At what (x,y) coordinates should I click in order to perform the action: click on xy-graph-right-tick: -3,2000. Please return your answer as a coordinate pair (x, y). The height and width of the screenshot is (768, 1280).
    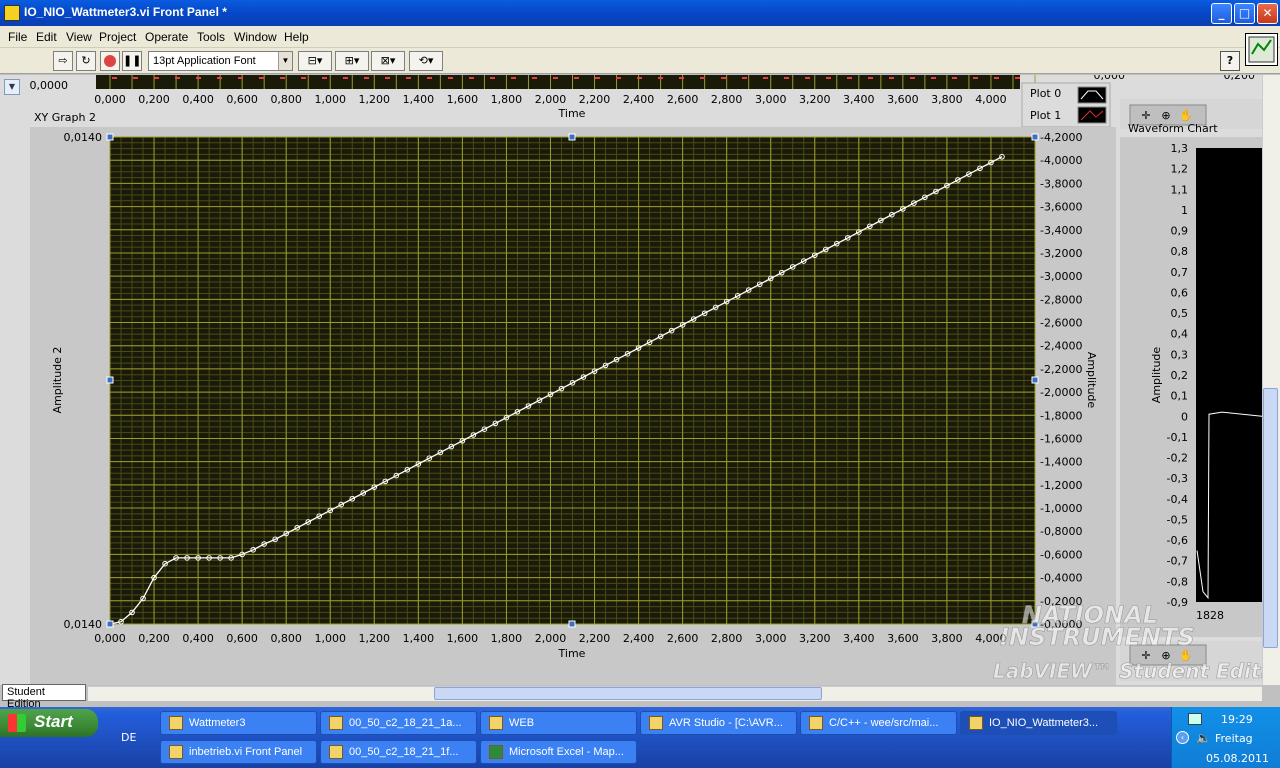
    Looking at the image, I should click on (1061, 253).